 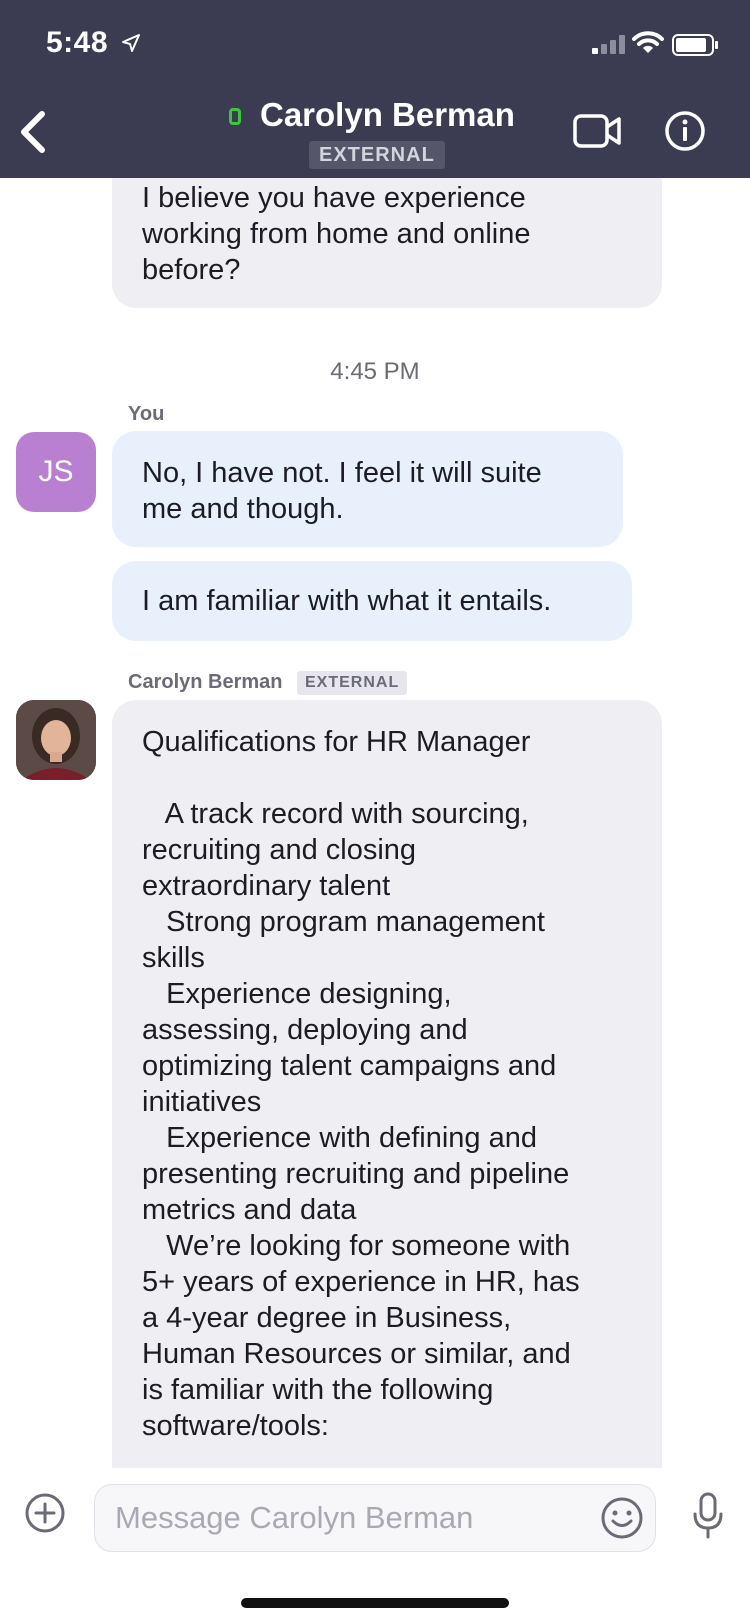 I want to click on message-line: working from home and online, so click(x=336, y=234).